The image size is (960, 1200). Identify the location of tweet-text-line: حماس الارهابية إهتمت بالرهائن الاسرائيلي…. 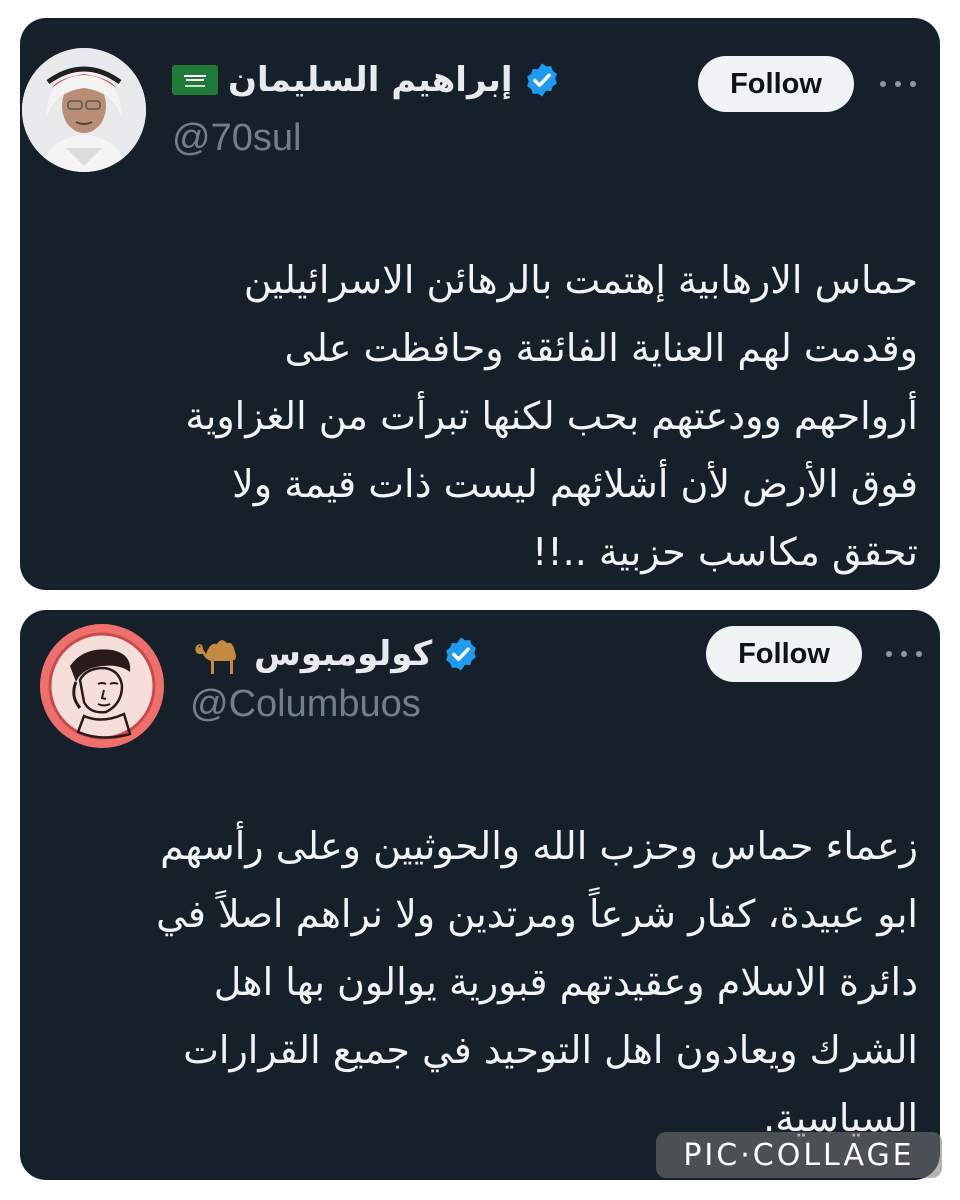
(580, 280).